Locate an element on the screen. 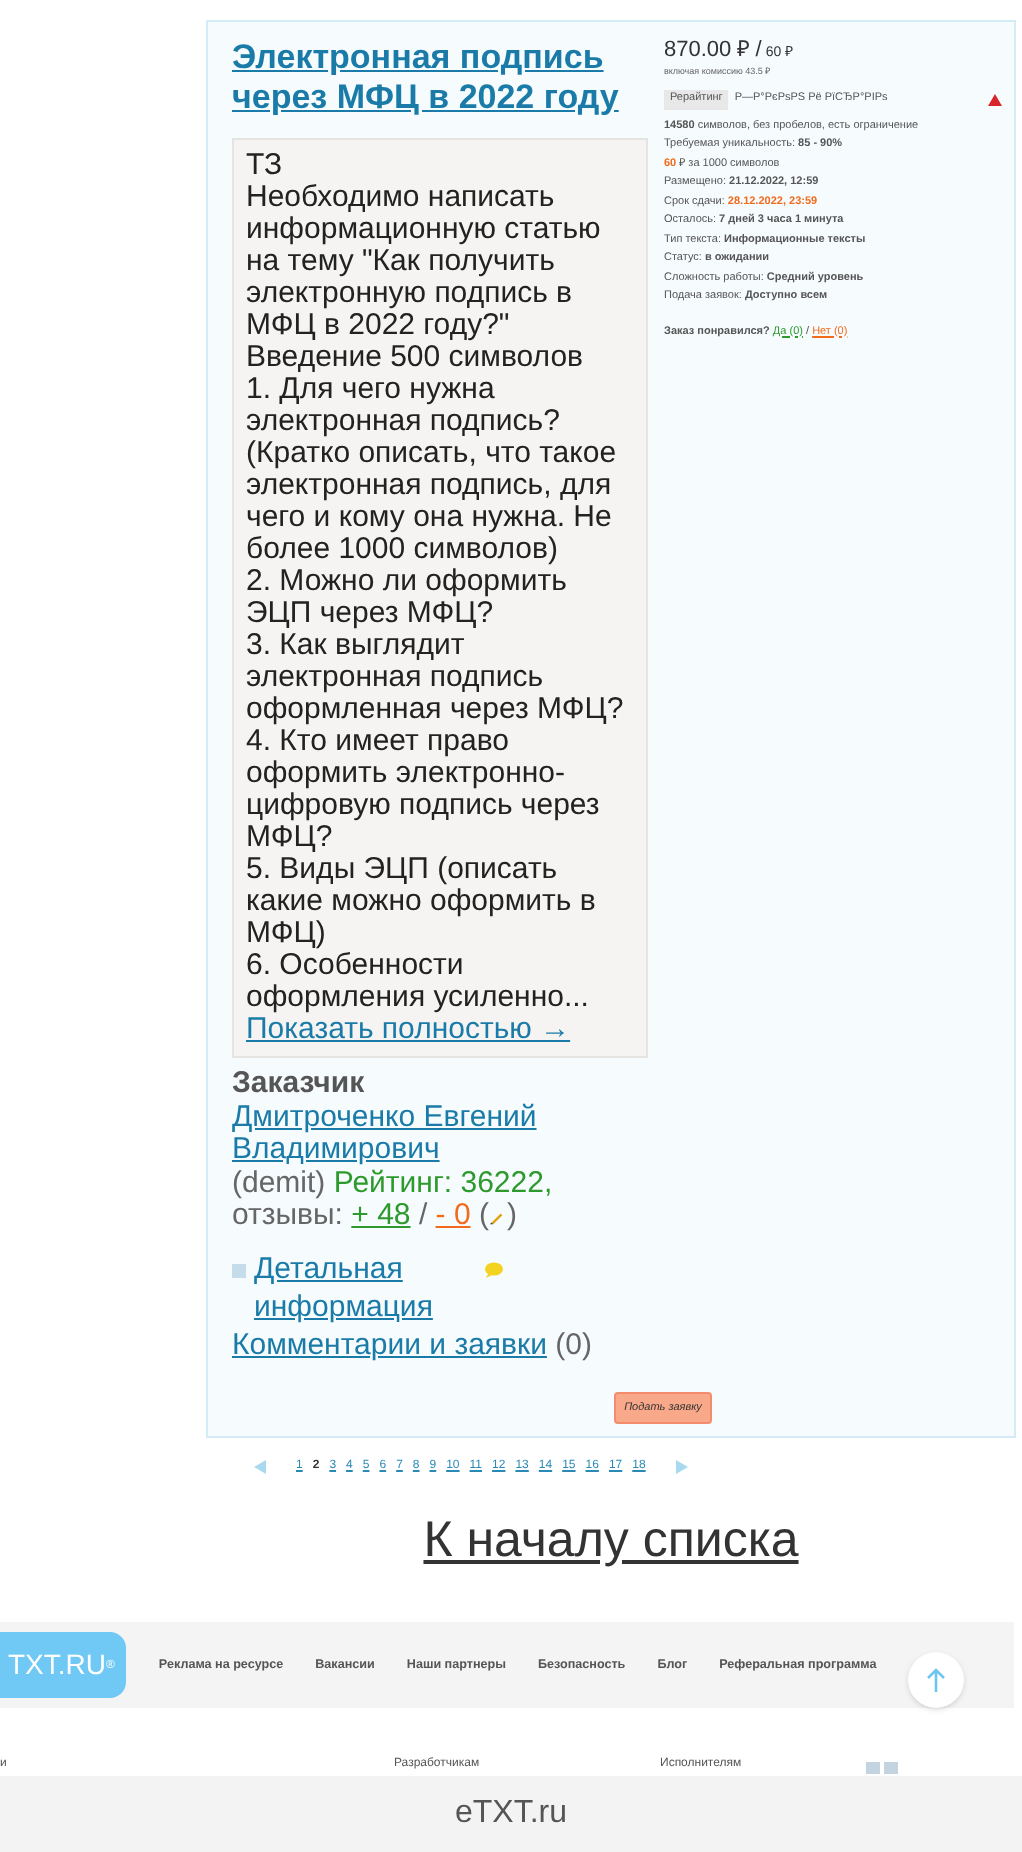 Image resolution: width=1022 pixels, height=1852 pixels. pencil-icon is located at coordinates (497, 1216).